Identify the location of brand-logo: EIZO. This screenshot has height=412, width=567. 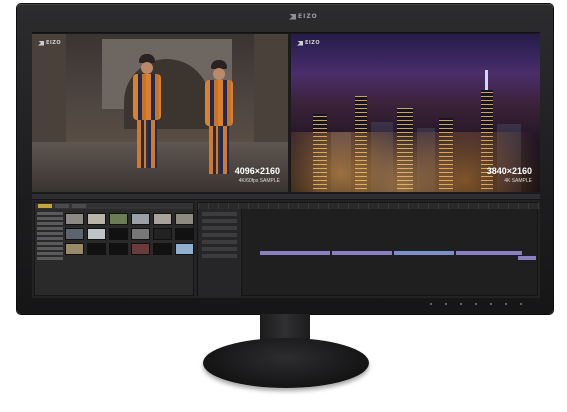
(303, 16).